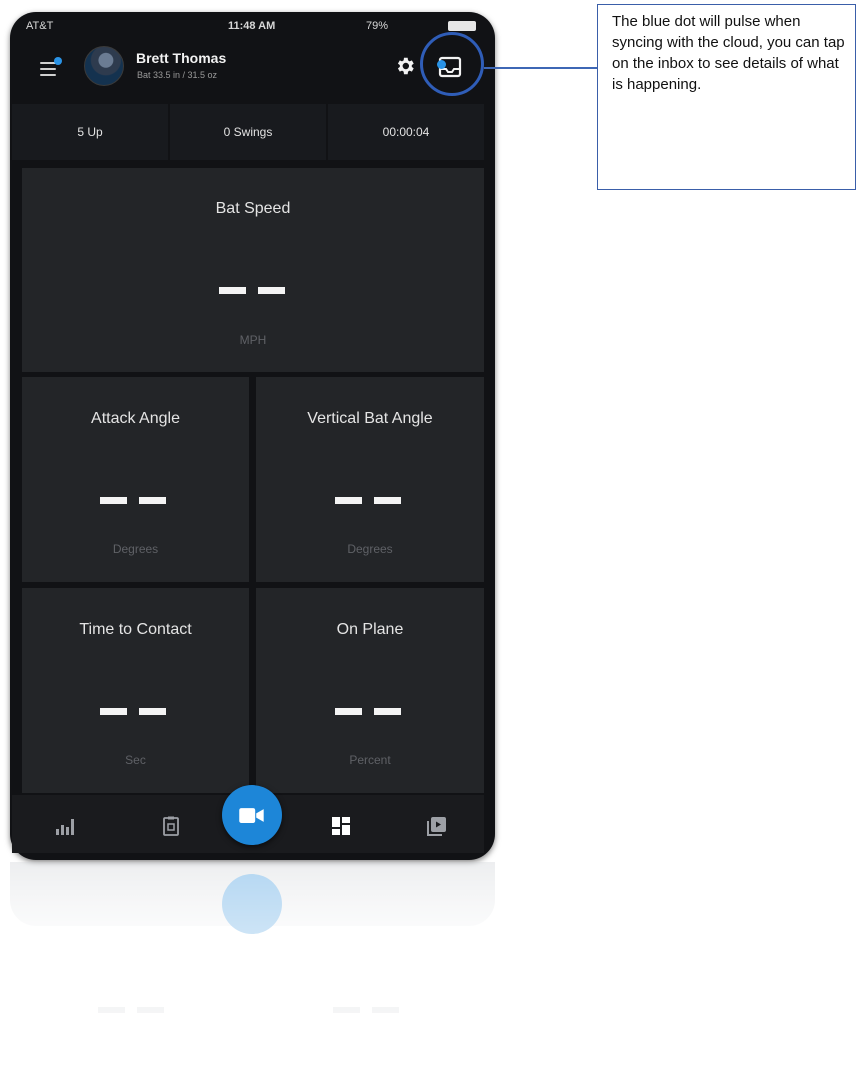 The width and height of the screenshot is (858, 1086). What do you see at coordinates (104, 66) in the screenshot?
I see `avatar` at bounding box center [104, 66].